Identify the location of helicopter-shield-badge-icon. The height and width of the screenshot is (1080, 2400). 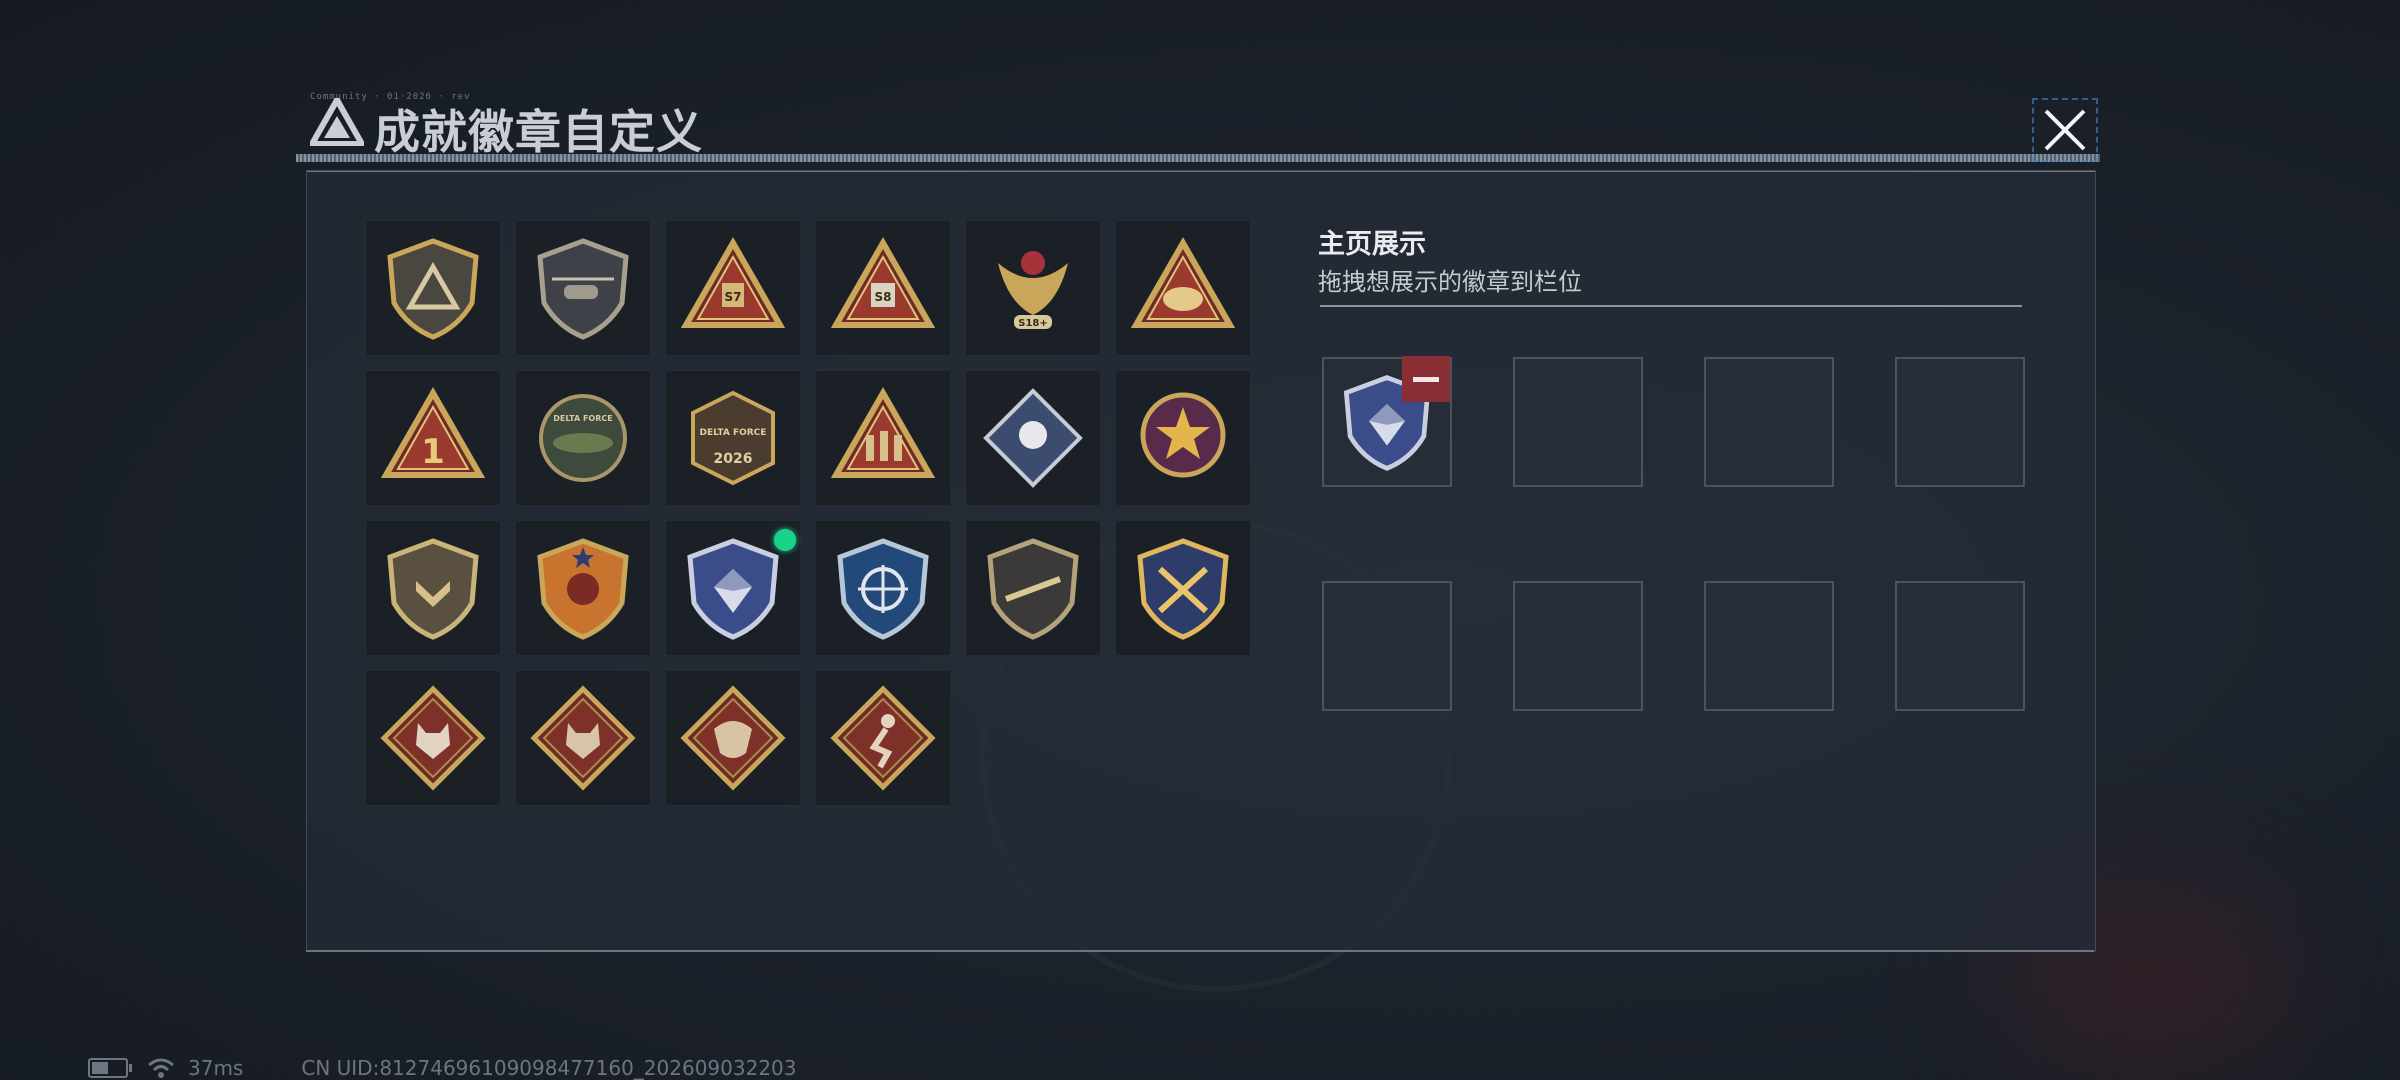
(583, 289).